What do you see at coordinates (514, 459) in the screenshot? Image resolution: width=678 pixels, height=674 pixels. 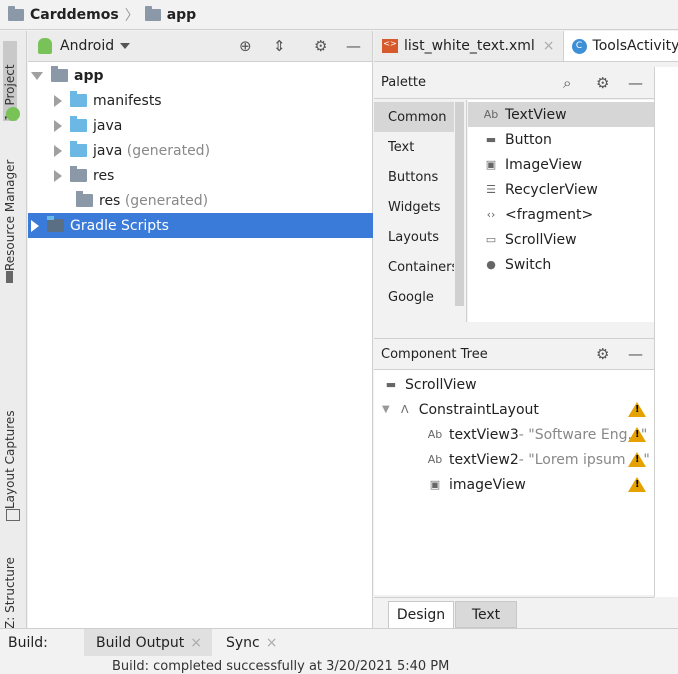 I see `component-textview2: Ab textView2- "Lorem ipsum ..."` at bounding box center [514, 459].